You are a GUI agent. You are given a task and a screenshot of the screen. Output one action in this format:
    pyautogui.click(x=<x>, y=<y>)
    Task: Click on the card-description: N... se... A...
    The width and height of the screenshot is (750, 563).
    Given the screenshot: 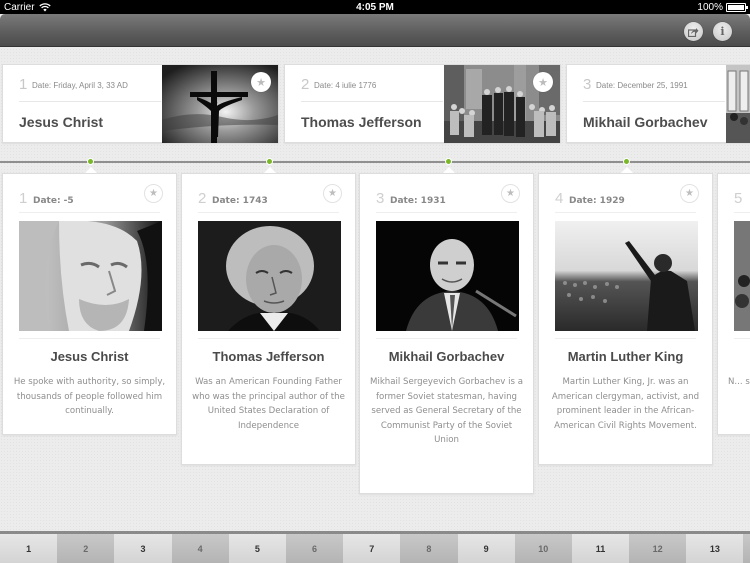 What is the action you would take?
    pyautogui.click(x=739, y=382)
    